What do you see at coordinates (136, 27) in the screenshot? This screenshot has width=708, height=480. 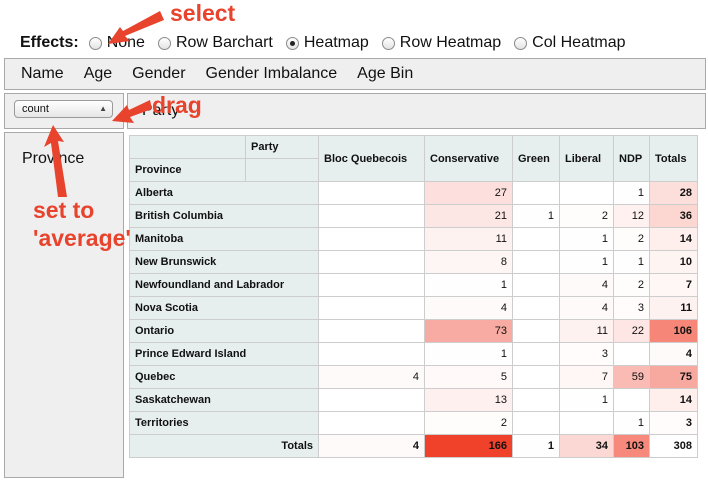 I see `arrow-to-none-radio` at bounding box center [136, 27].